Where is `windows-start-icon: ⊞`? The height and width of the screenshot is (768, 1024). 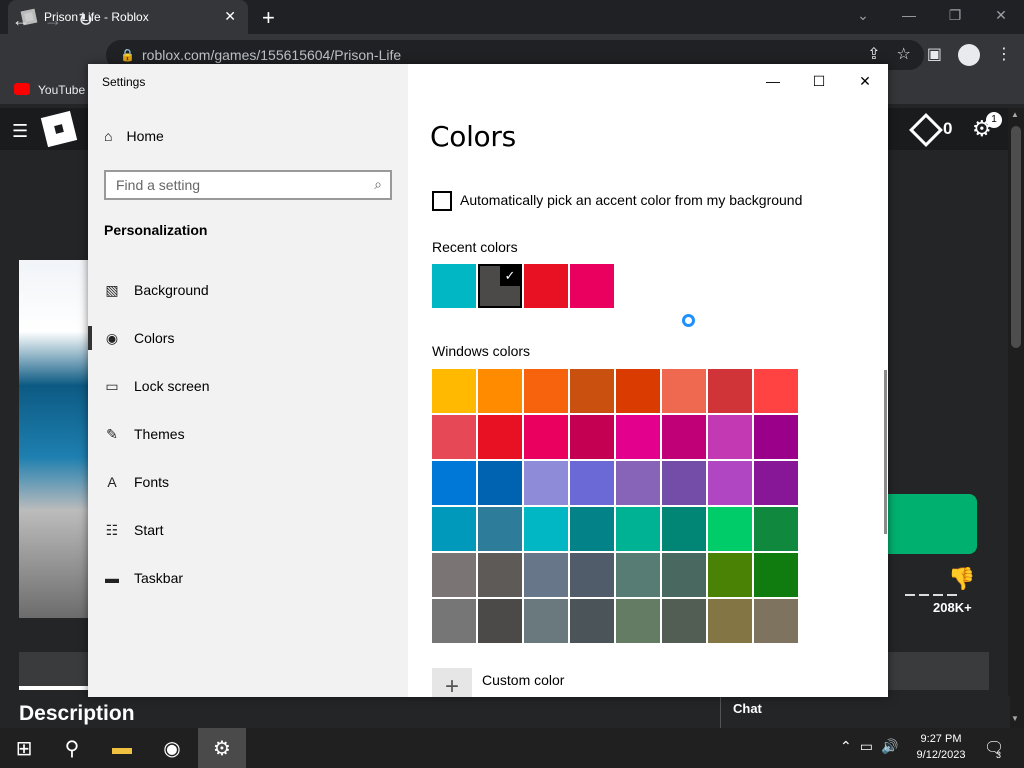
windows-start-icon: ⊞ is located at coordinates (24, 748).